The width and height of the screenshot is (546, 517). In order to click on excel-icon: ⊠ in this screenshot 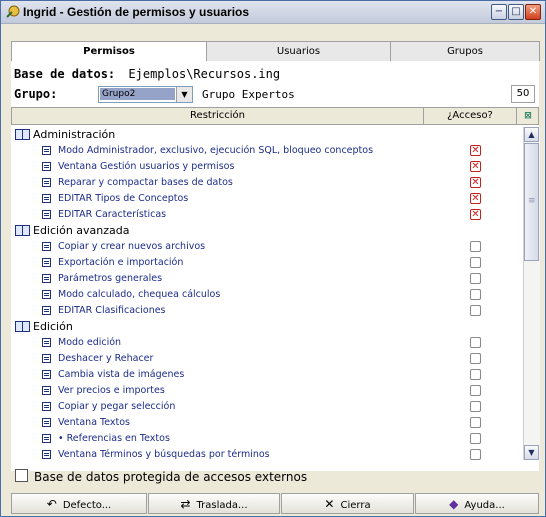, I will do `click(528, 116)`.